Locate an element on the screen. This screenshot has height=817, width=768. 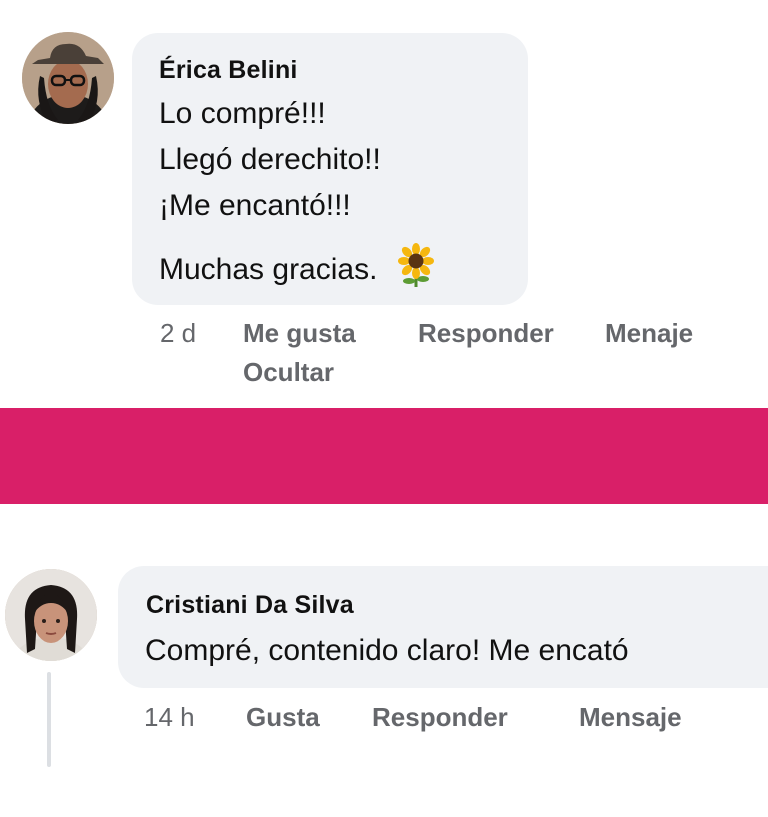
comment-last-line: Muchas gracias. is located at coordinates (297, 266).